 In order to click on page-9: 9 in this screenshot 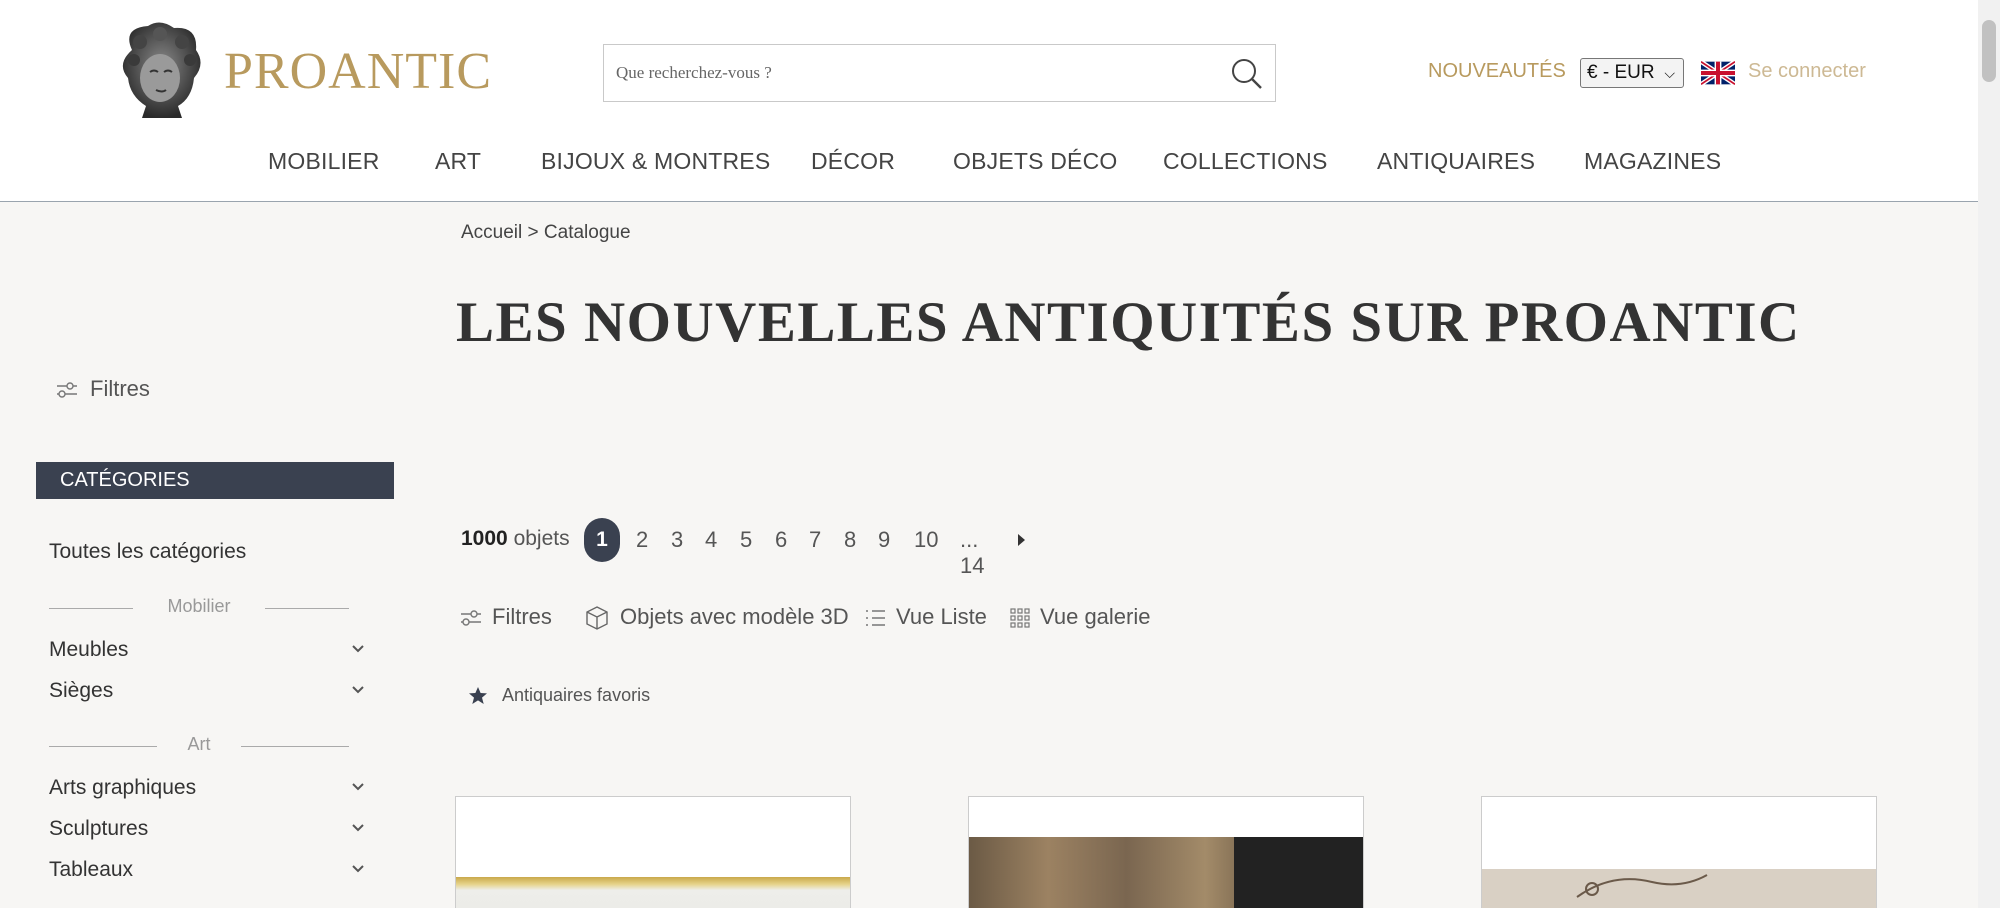, I will do `click(884, 540)`.